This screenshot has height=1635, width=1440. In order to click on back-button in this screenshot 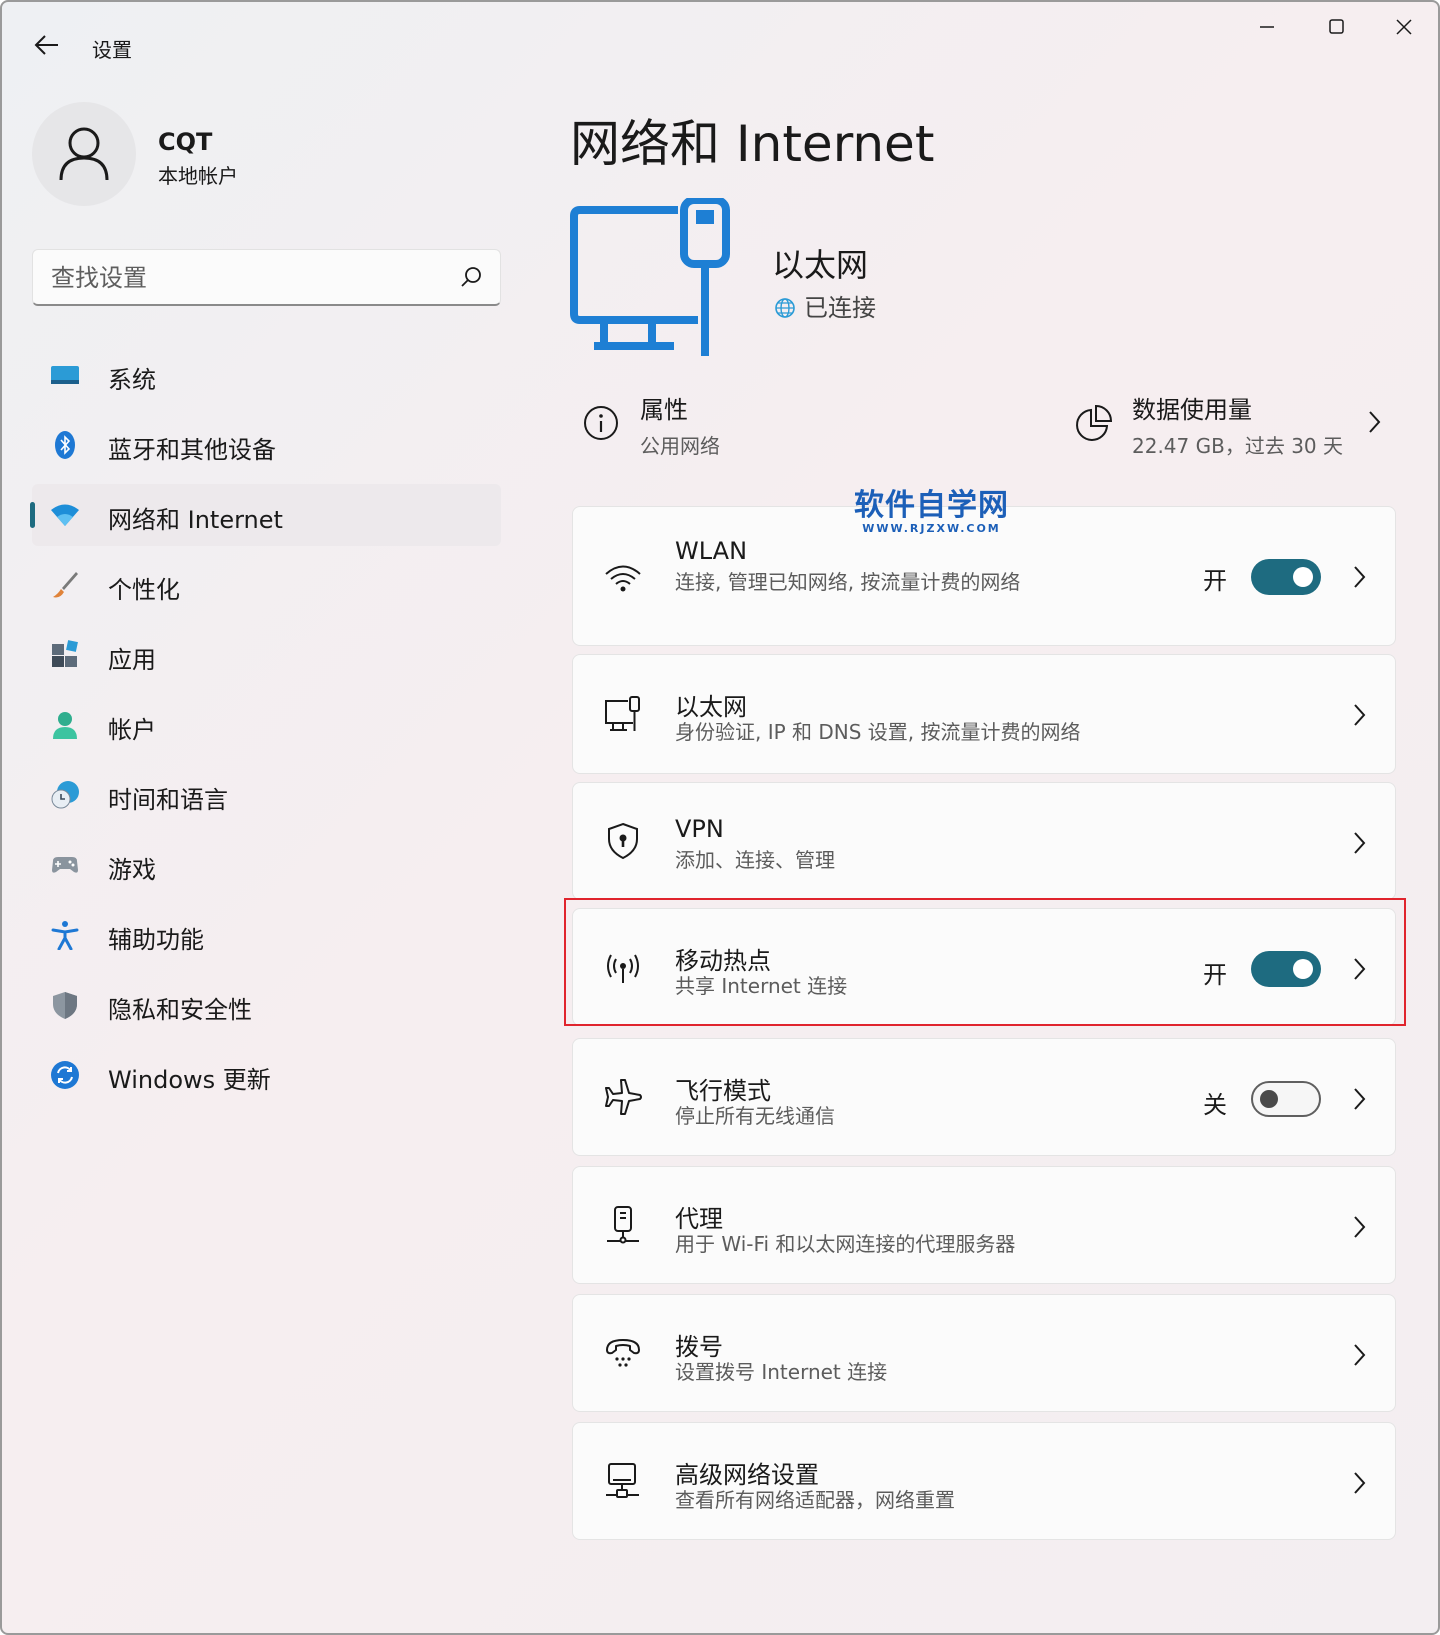, I will do `click(47, 45)`.